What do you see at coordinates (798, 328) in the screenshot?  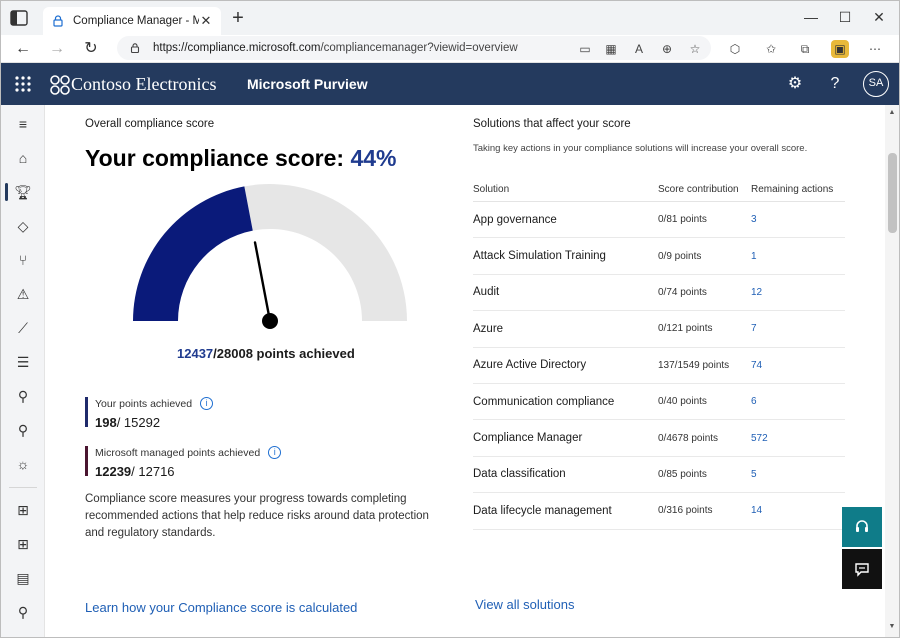 I see `remaining-actions-link: 7` at bounding box center [798, 328].